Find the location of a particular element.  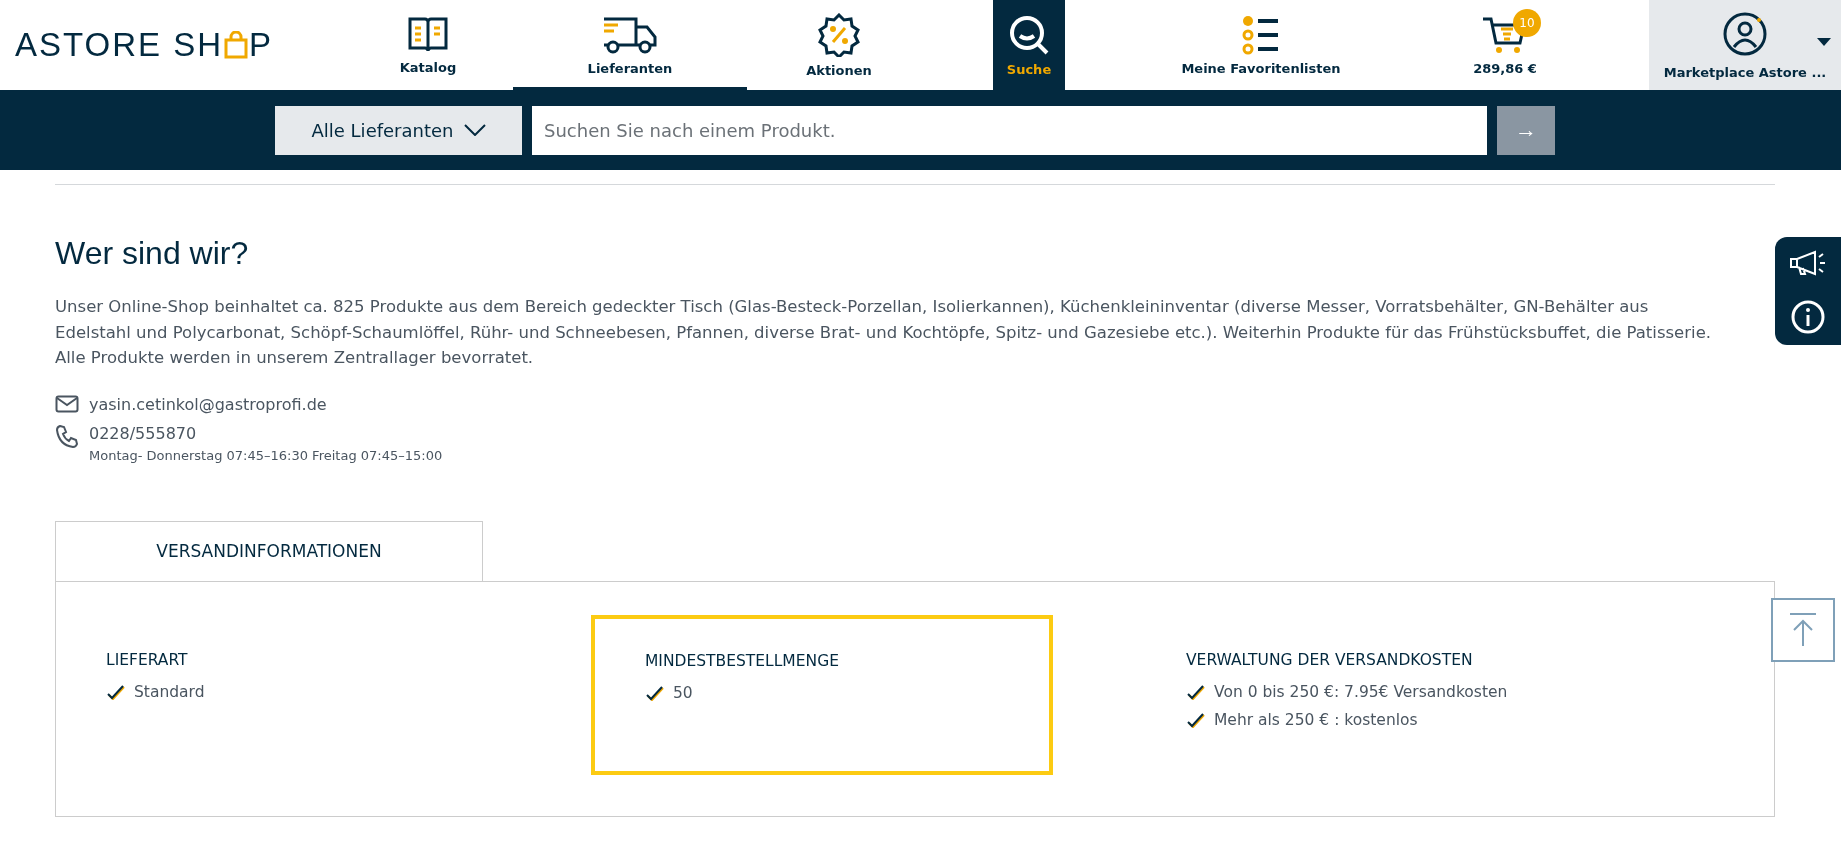

nav-tab: Aktionen is located at coordinates (839, 45).